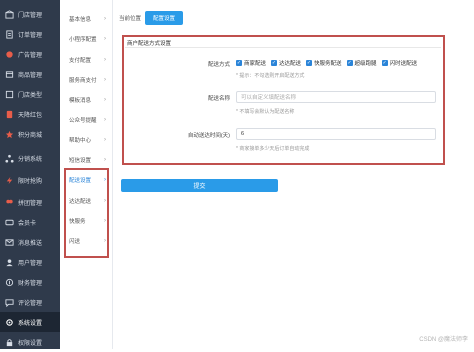 The image size is (474, 352). I want to click on submenu-item-official-account: 公众号提醒 ›, so click(86, 120).